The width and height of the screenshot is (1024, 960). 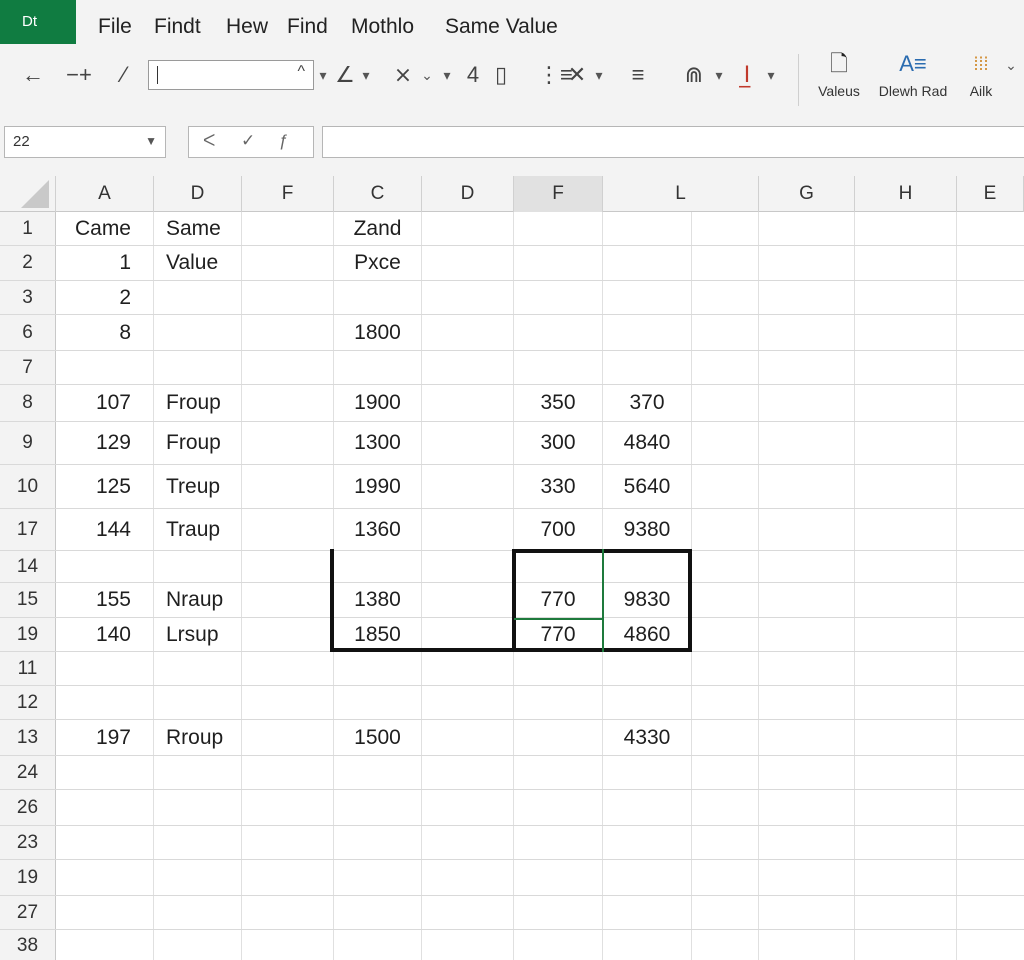 What do you see at coordinates (115, 27) in the screenshot?
I see `menu-file: File` at bounding box center [115, 27].